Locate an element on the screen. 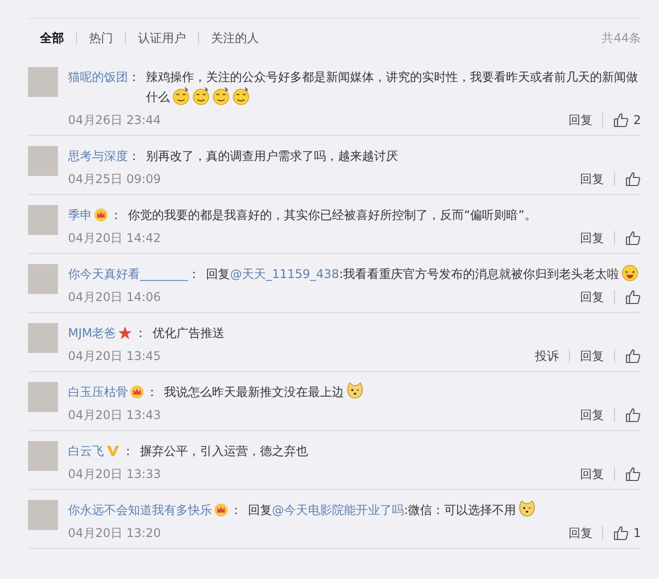 The height and width of the screenshot is (579, 659). username-link: 你今天真好看________ is located at coordinates (128, 274).